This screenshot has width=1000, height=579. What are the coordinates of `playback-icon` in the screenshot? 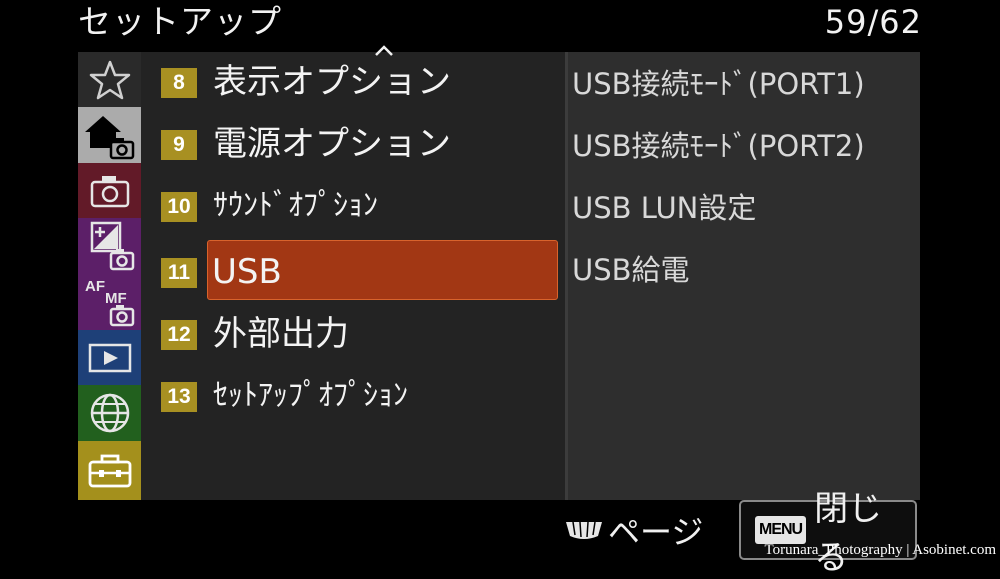 It's located at (109, 357).